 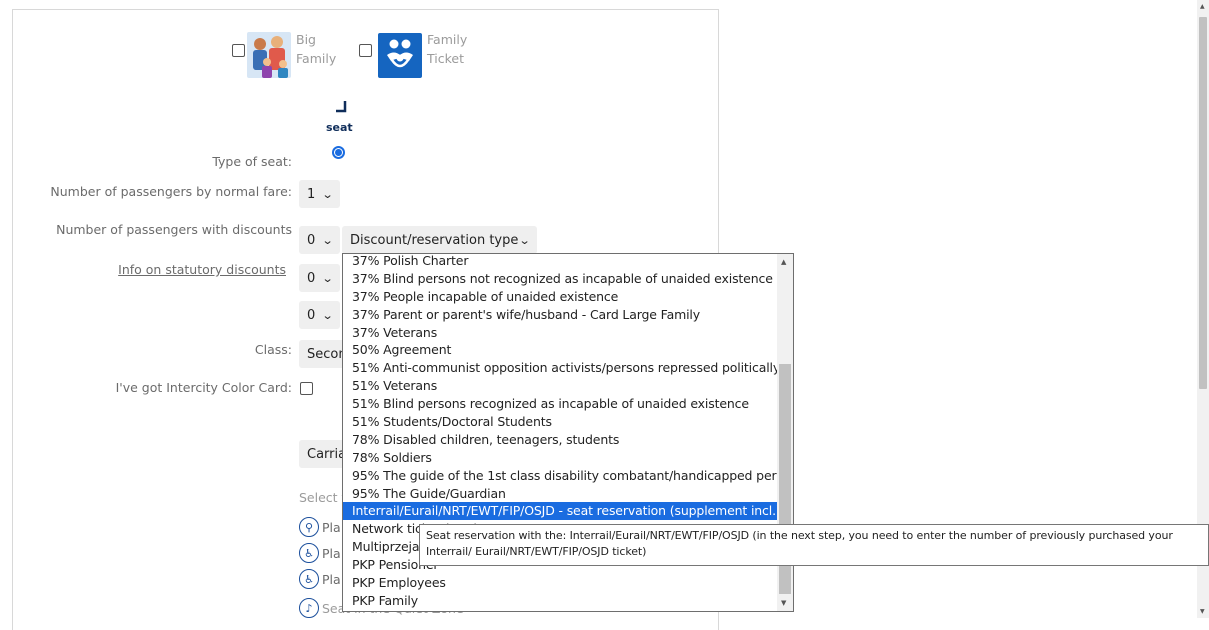 I want to click on family-ticket-checkbox, so click(x=365, y=50).